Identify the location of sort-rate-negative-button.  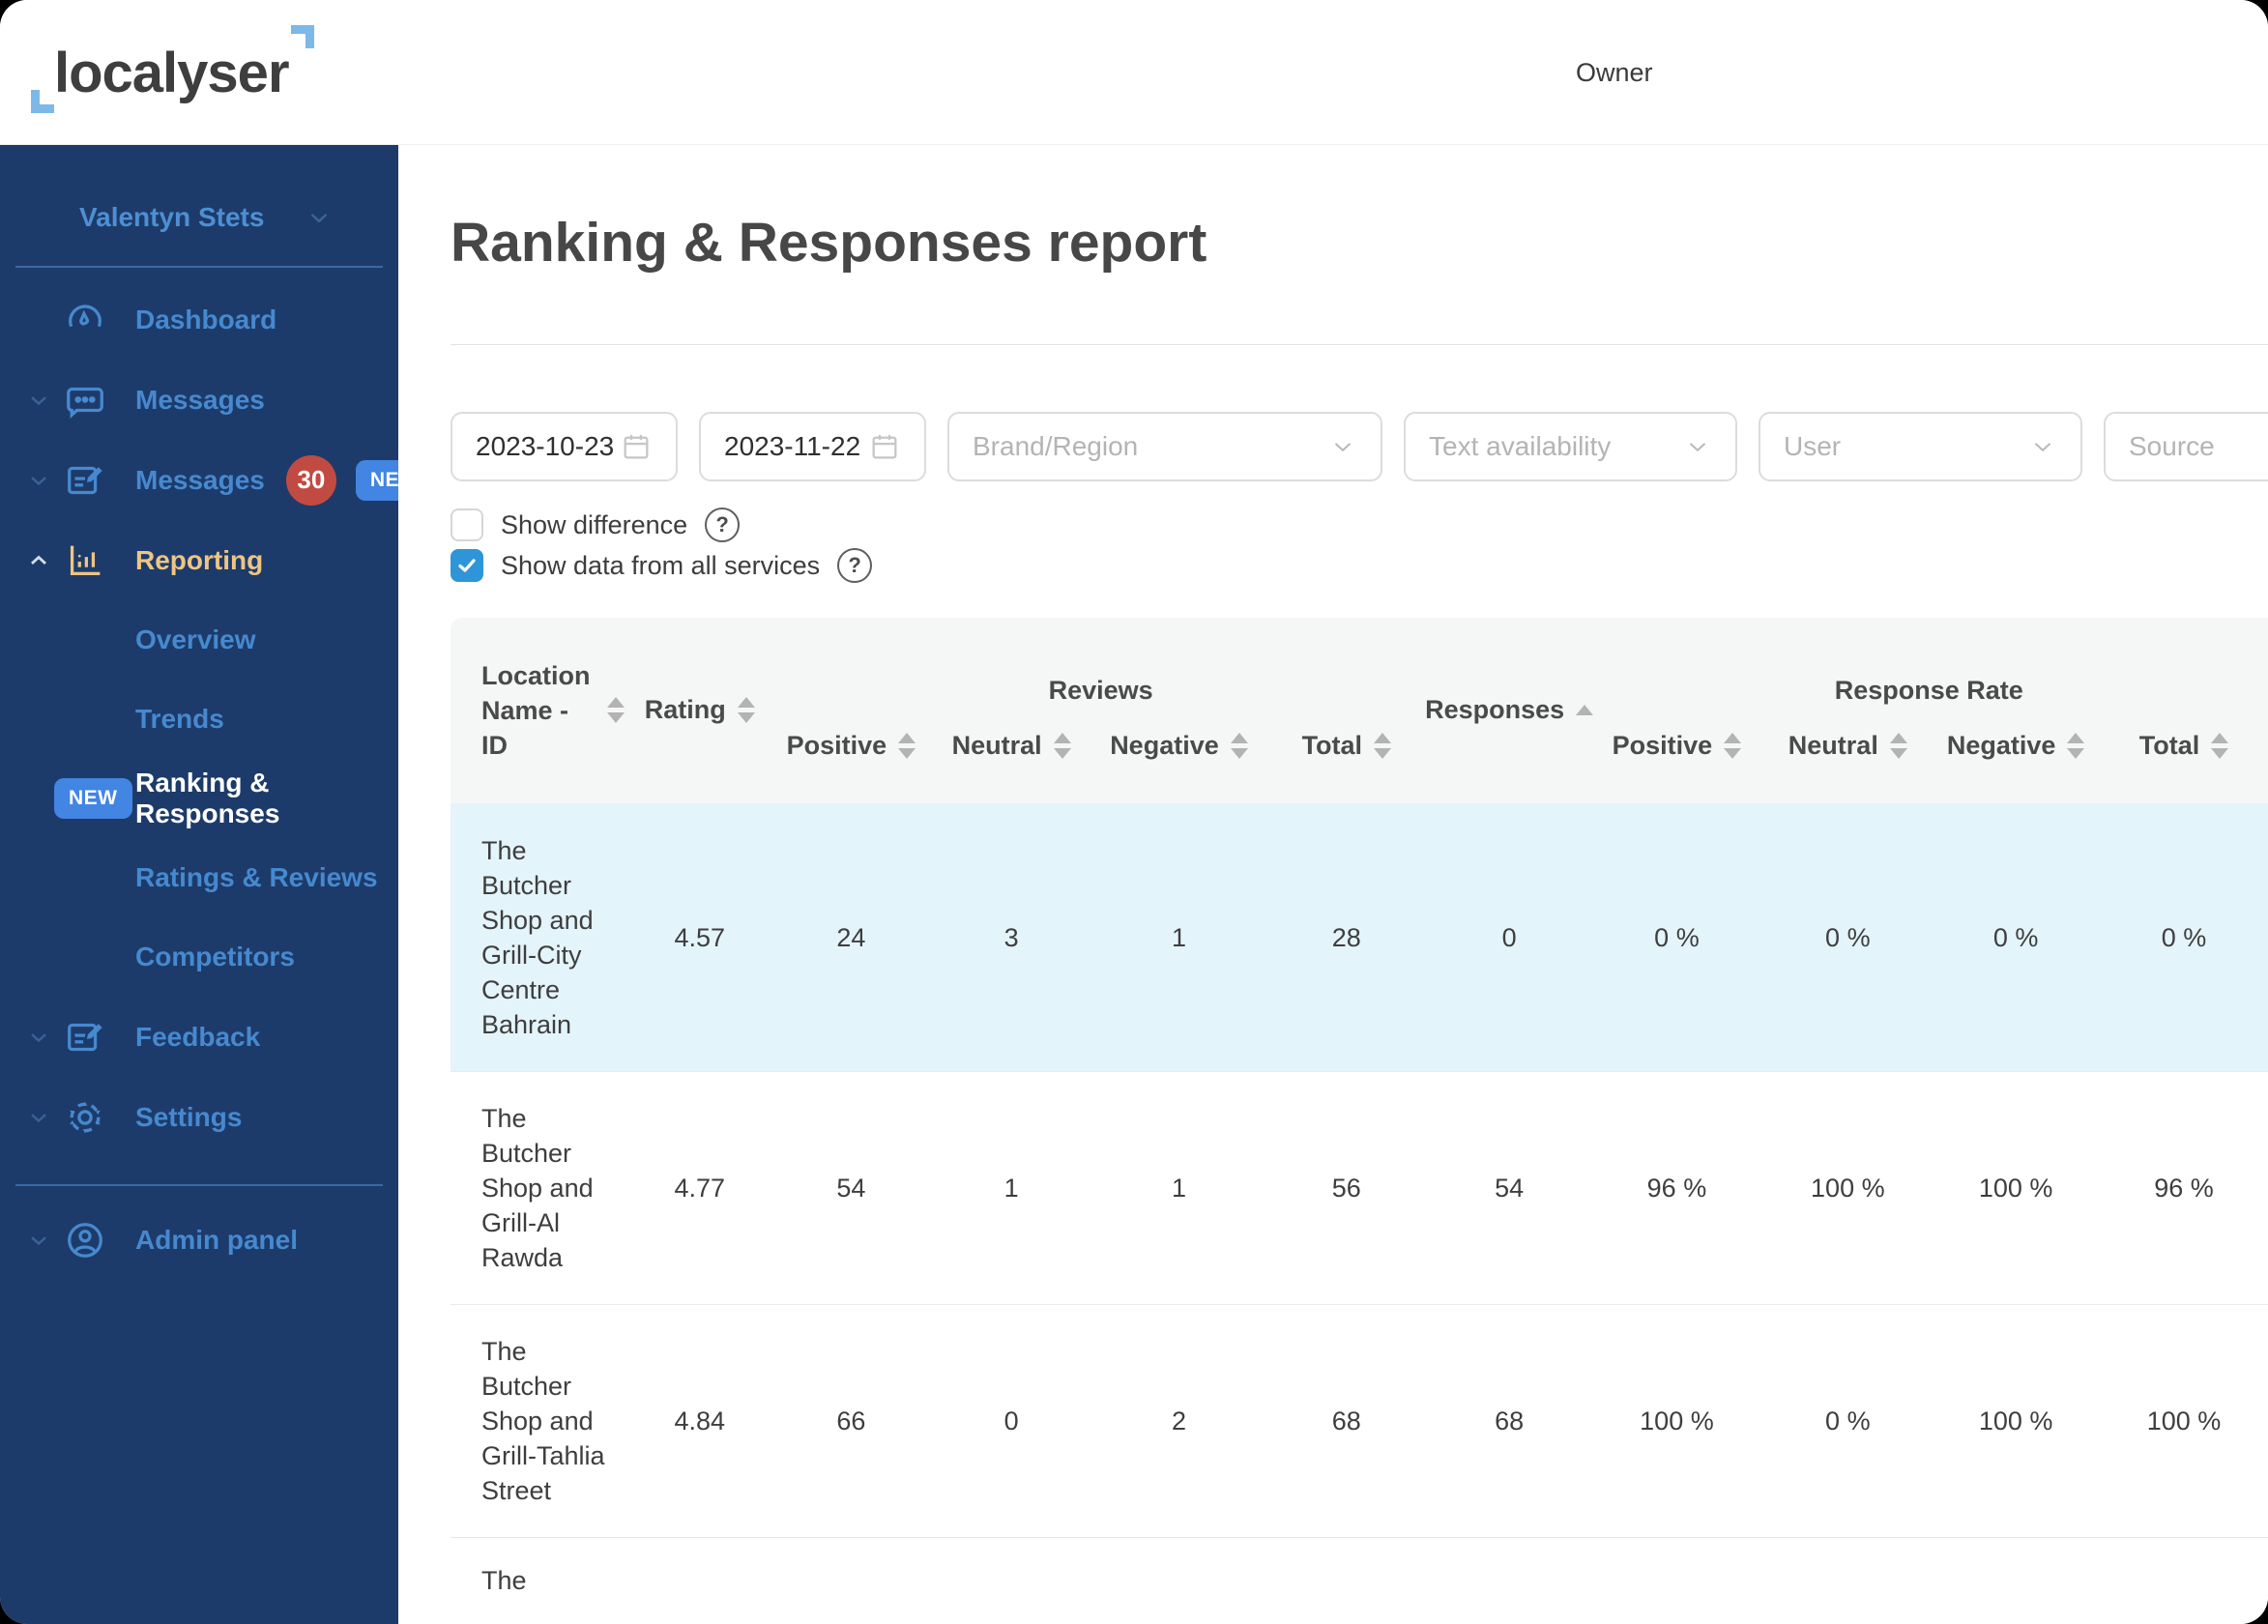
(2076, 746).